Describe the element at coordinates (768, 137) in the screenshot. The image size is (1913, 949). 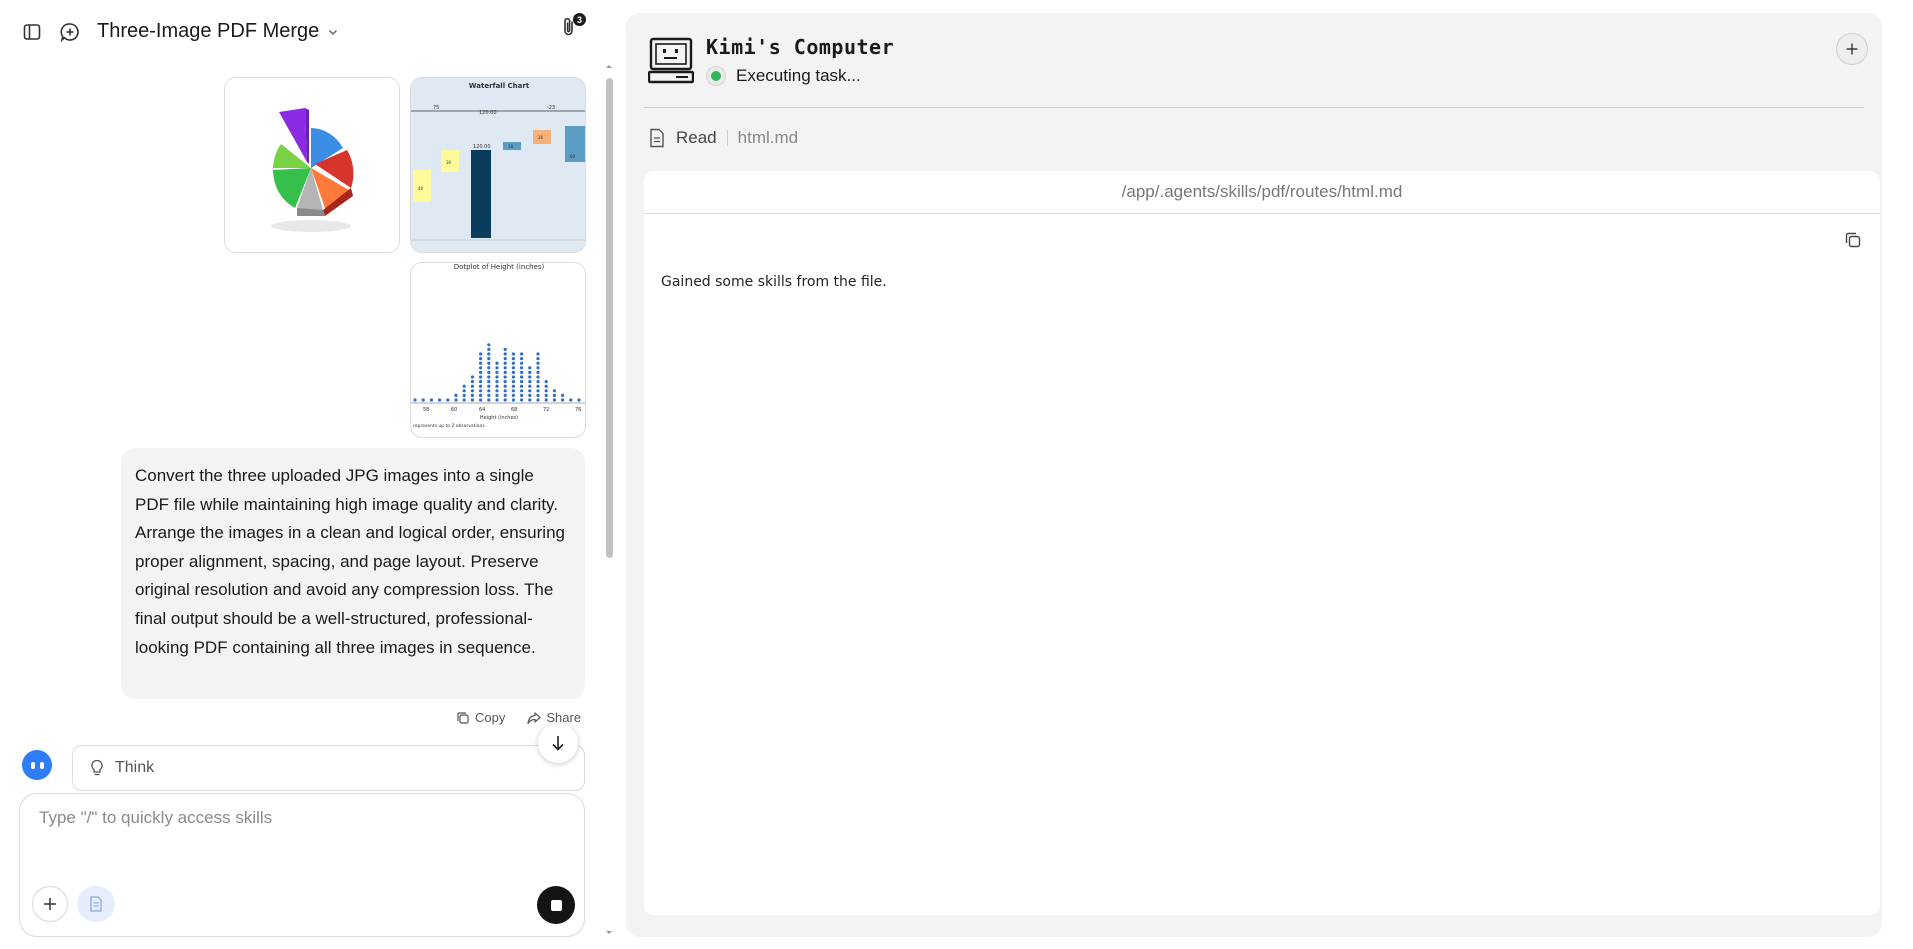
I see `action-file: html.md` at that location.